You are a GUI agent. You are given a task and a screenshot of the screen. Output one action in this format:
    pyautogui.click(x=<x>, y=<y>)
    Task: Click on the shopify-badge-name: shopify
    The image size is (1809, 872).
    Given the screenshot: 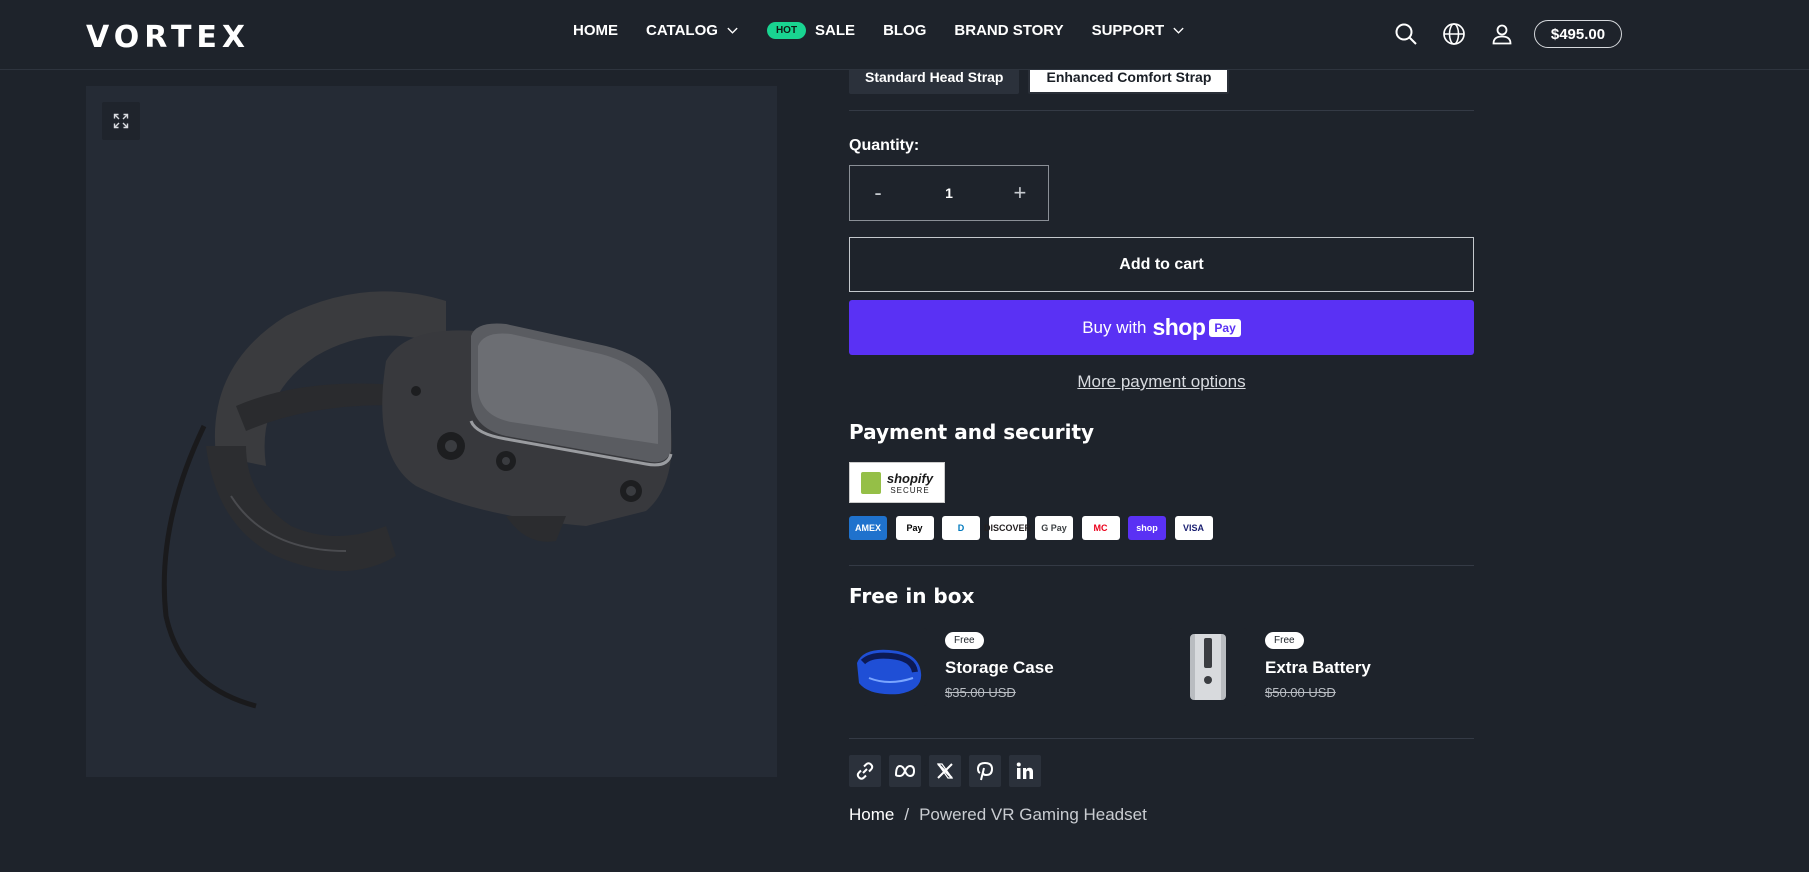 What is the action you would take?
    pyautogui.click(x=910, y=478)
    